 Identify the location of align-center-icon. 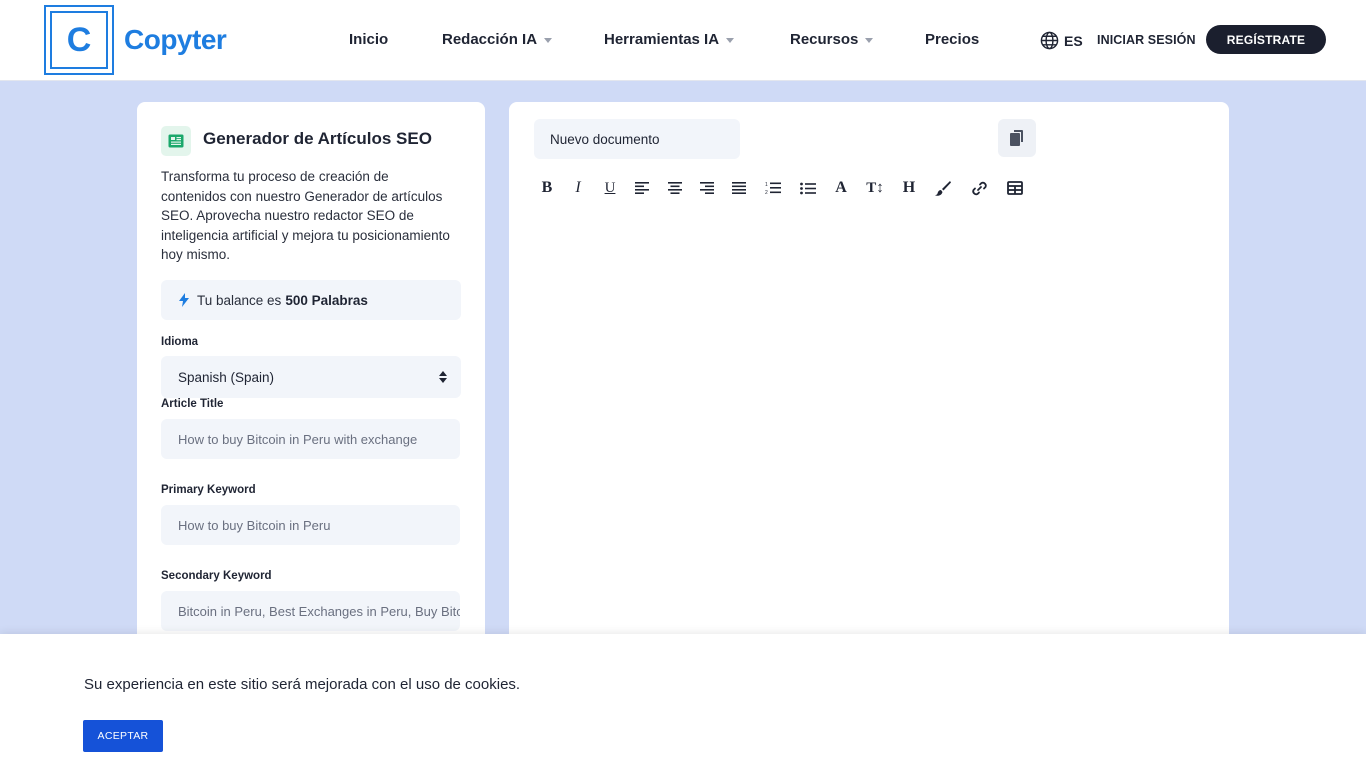
(675, 188).